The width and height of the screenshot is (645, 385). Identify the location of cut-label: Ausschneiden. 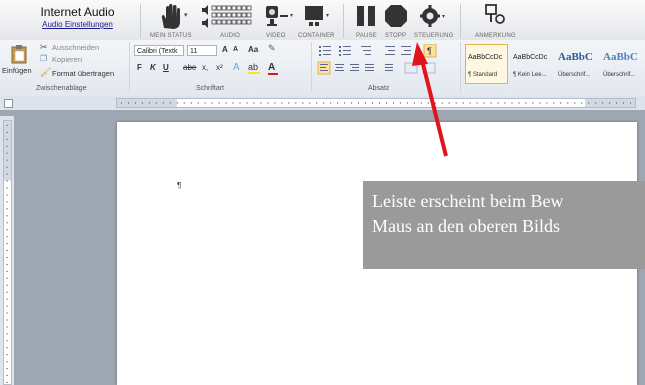
(76, 47).